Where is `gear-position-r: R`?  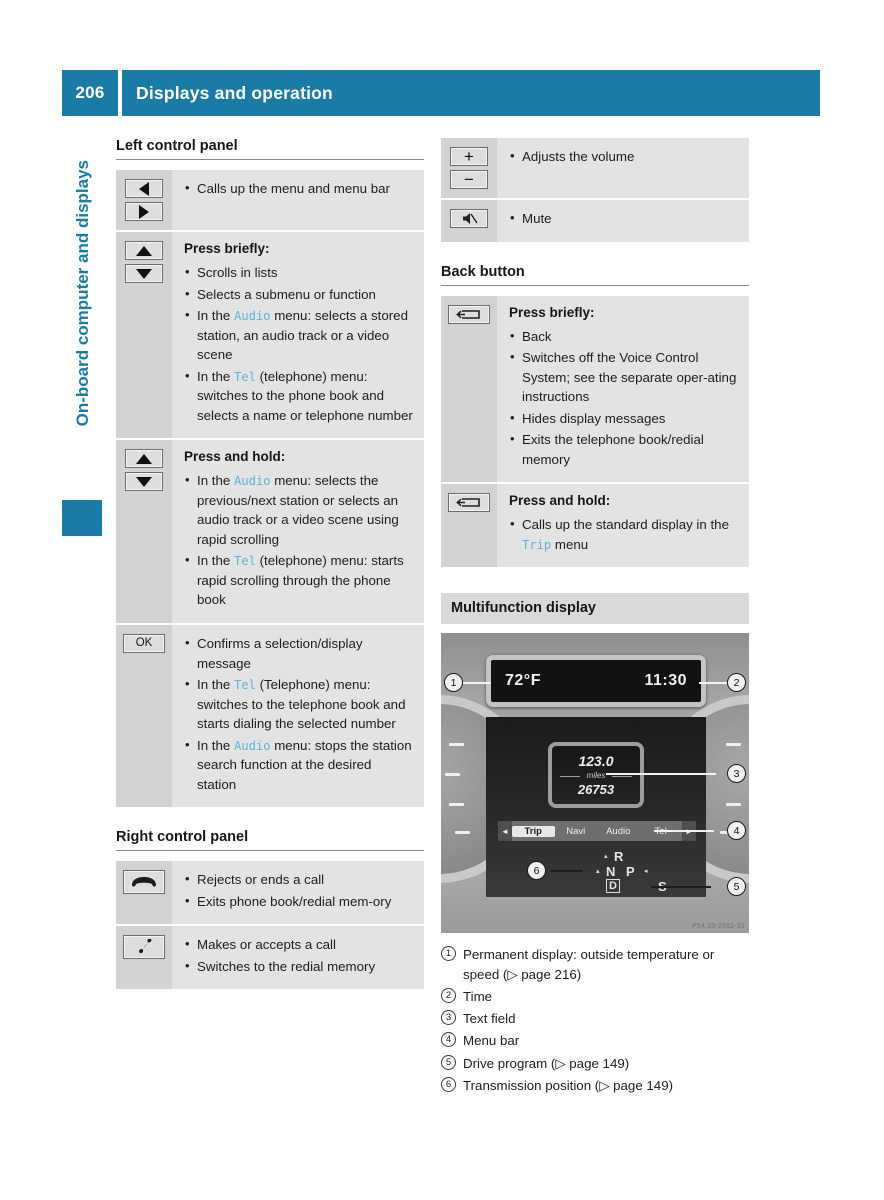
gear-position-r: R is located at coordinates (619, 857).